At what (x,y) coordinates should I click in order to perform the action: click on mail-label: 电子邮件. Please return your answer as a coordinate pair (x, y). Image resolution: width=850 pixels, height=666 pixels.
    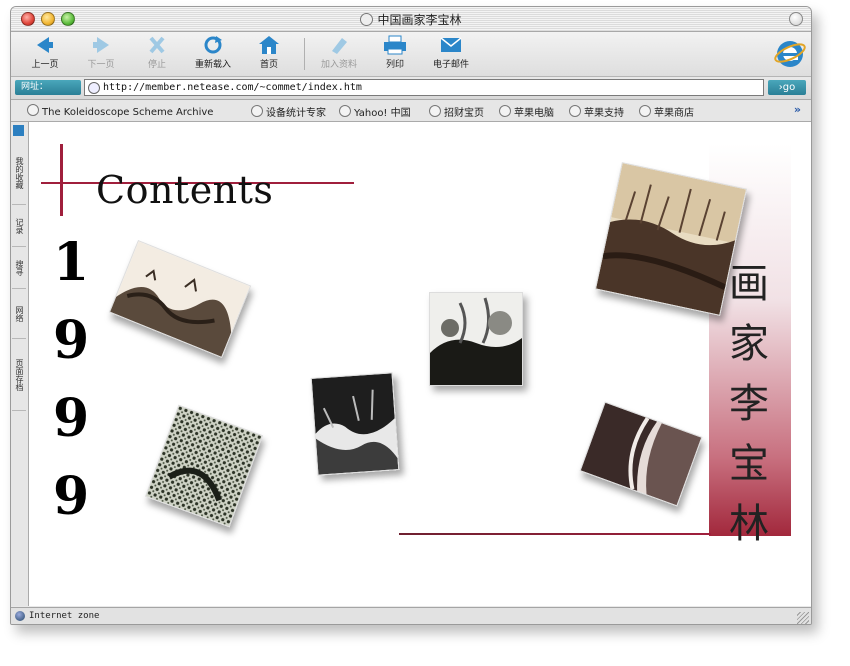
    Looking at the image, I should click on (450, 65).